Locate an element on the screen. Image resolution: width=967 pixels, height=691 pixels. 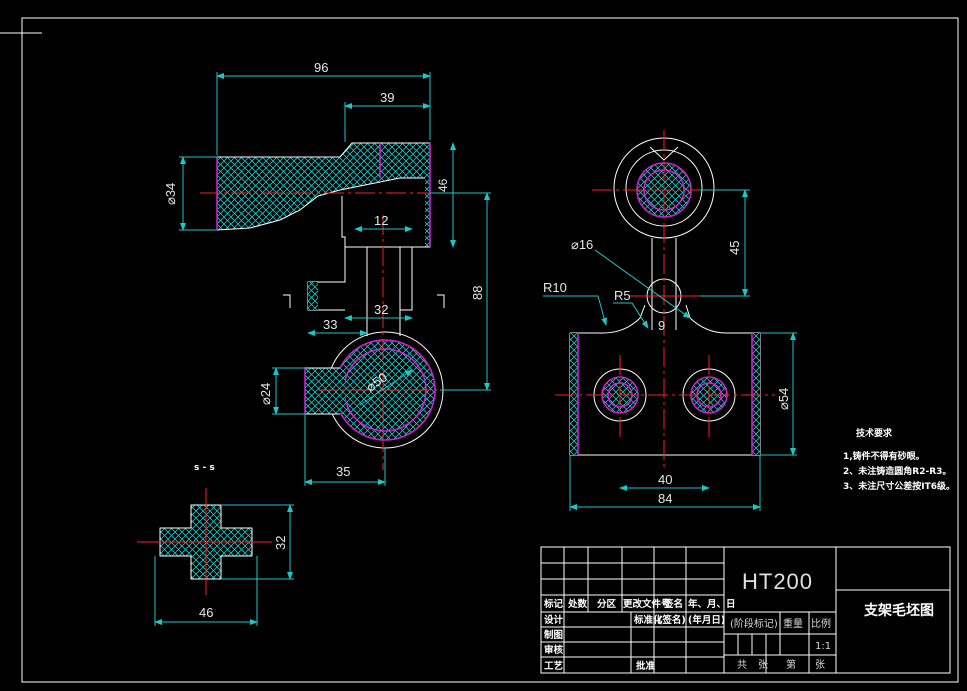
svg-text: 处数 is located at coordinates (577, 604).